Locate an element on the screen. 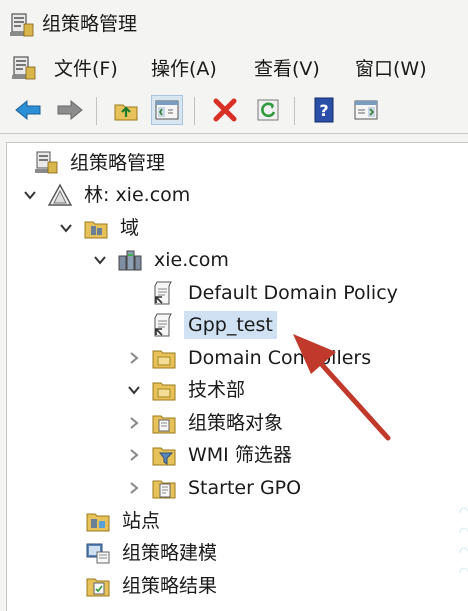 The width and height of the screenshot is (468, 611). tree-item-gp-results: 组策略结果 is located at coordinates (140, 586).